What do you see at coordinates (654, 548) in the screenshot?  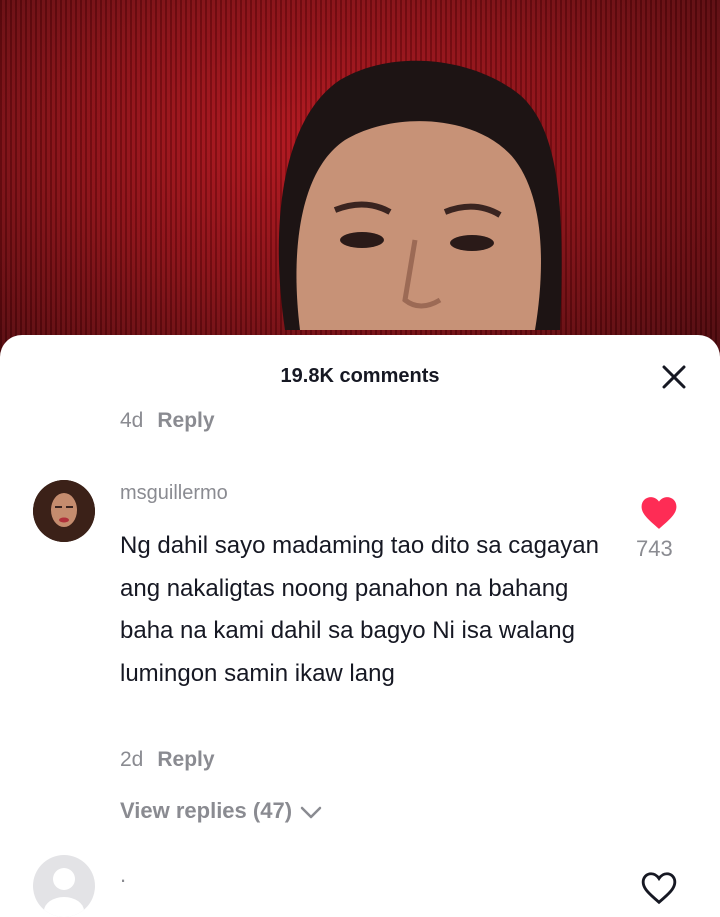 I see `like-count: 743` at bounding box center [654, 548].